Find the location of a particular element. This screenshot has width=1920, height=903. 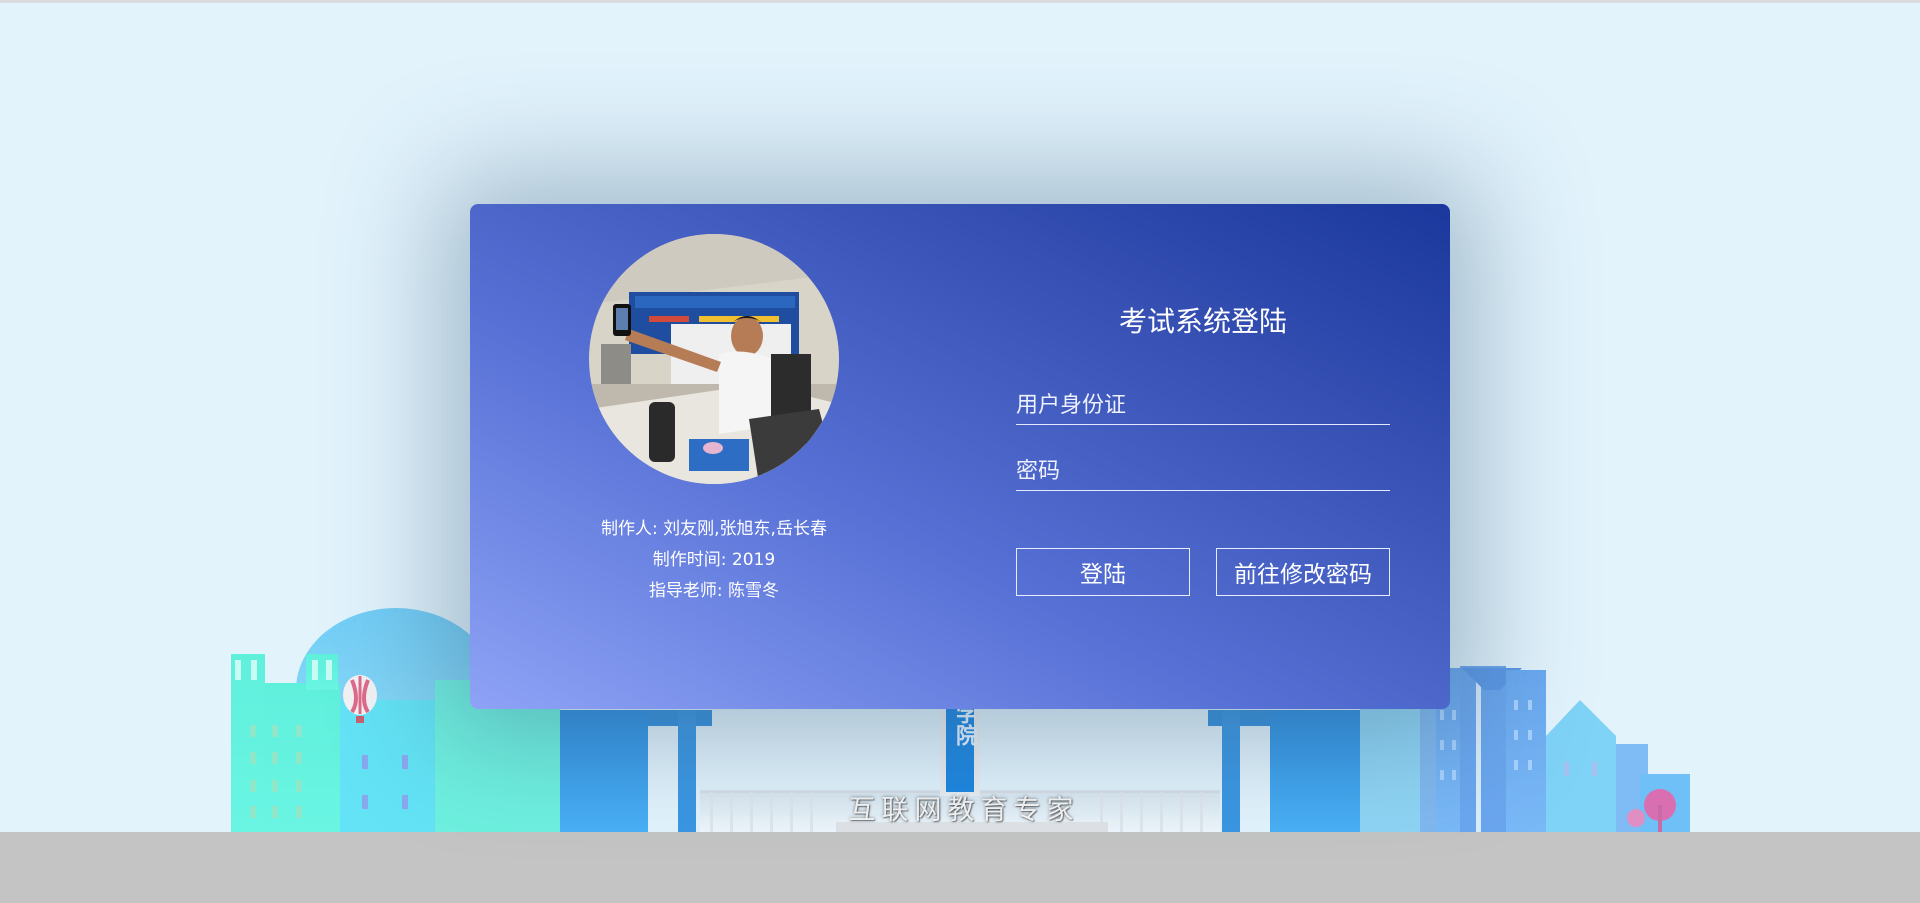

date-text: 制作时间: 2019 is located at coordinates (714, 560).